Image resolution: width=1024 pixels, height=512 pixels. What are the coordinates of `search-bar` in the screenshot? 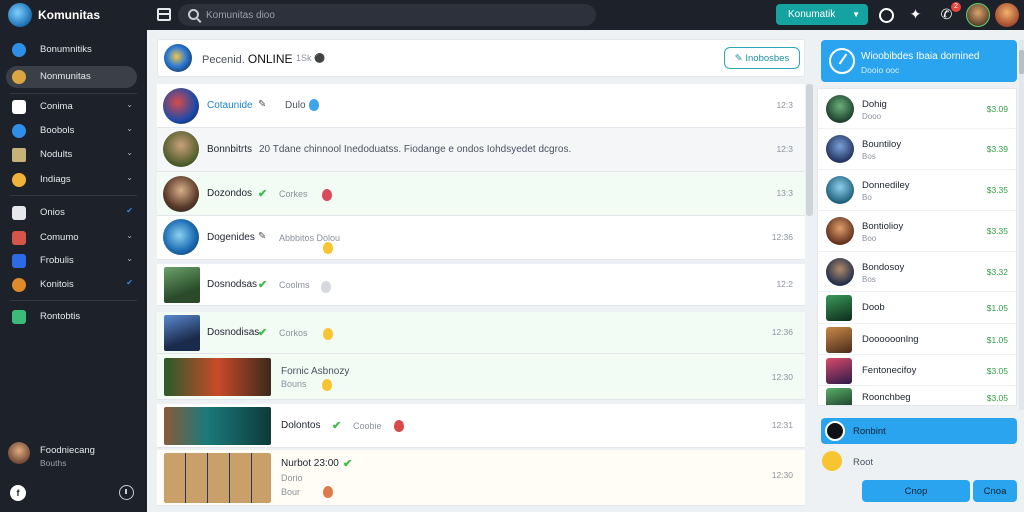 It's located at (387, 15).